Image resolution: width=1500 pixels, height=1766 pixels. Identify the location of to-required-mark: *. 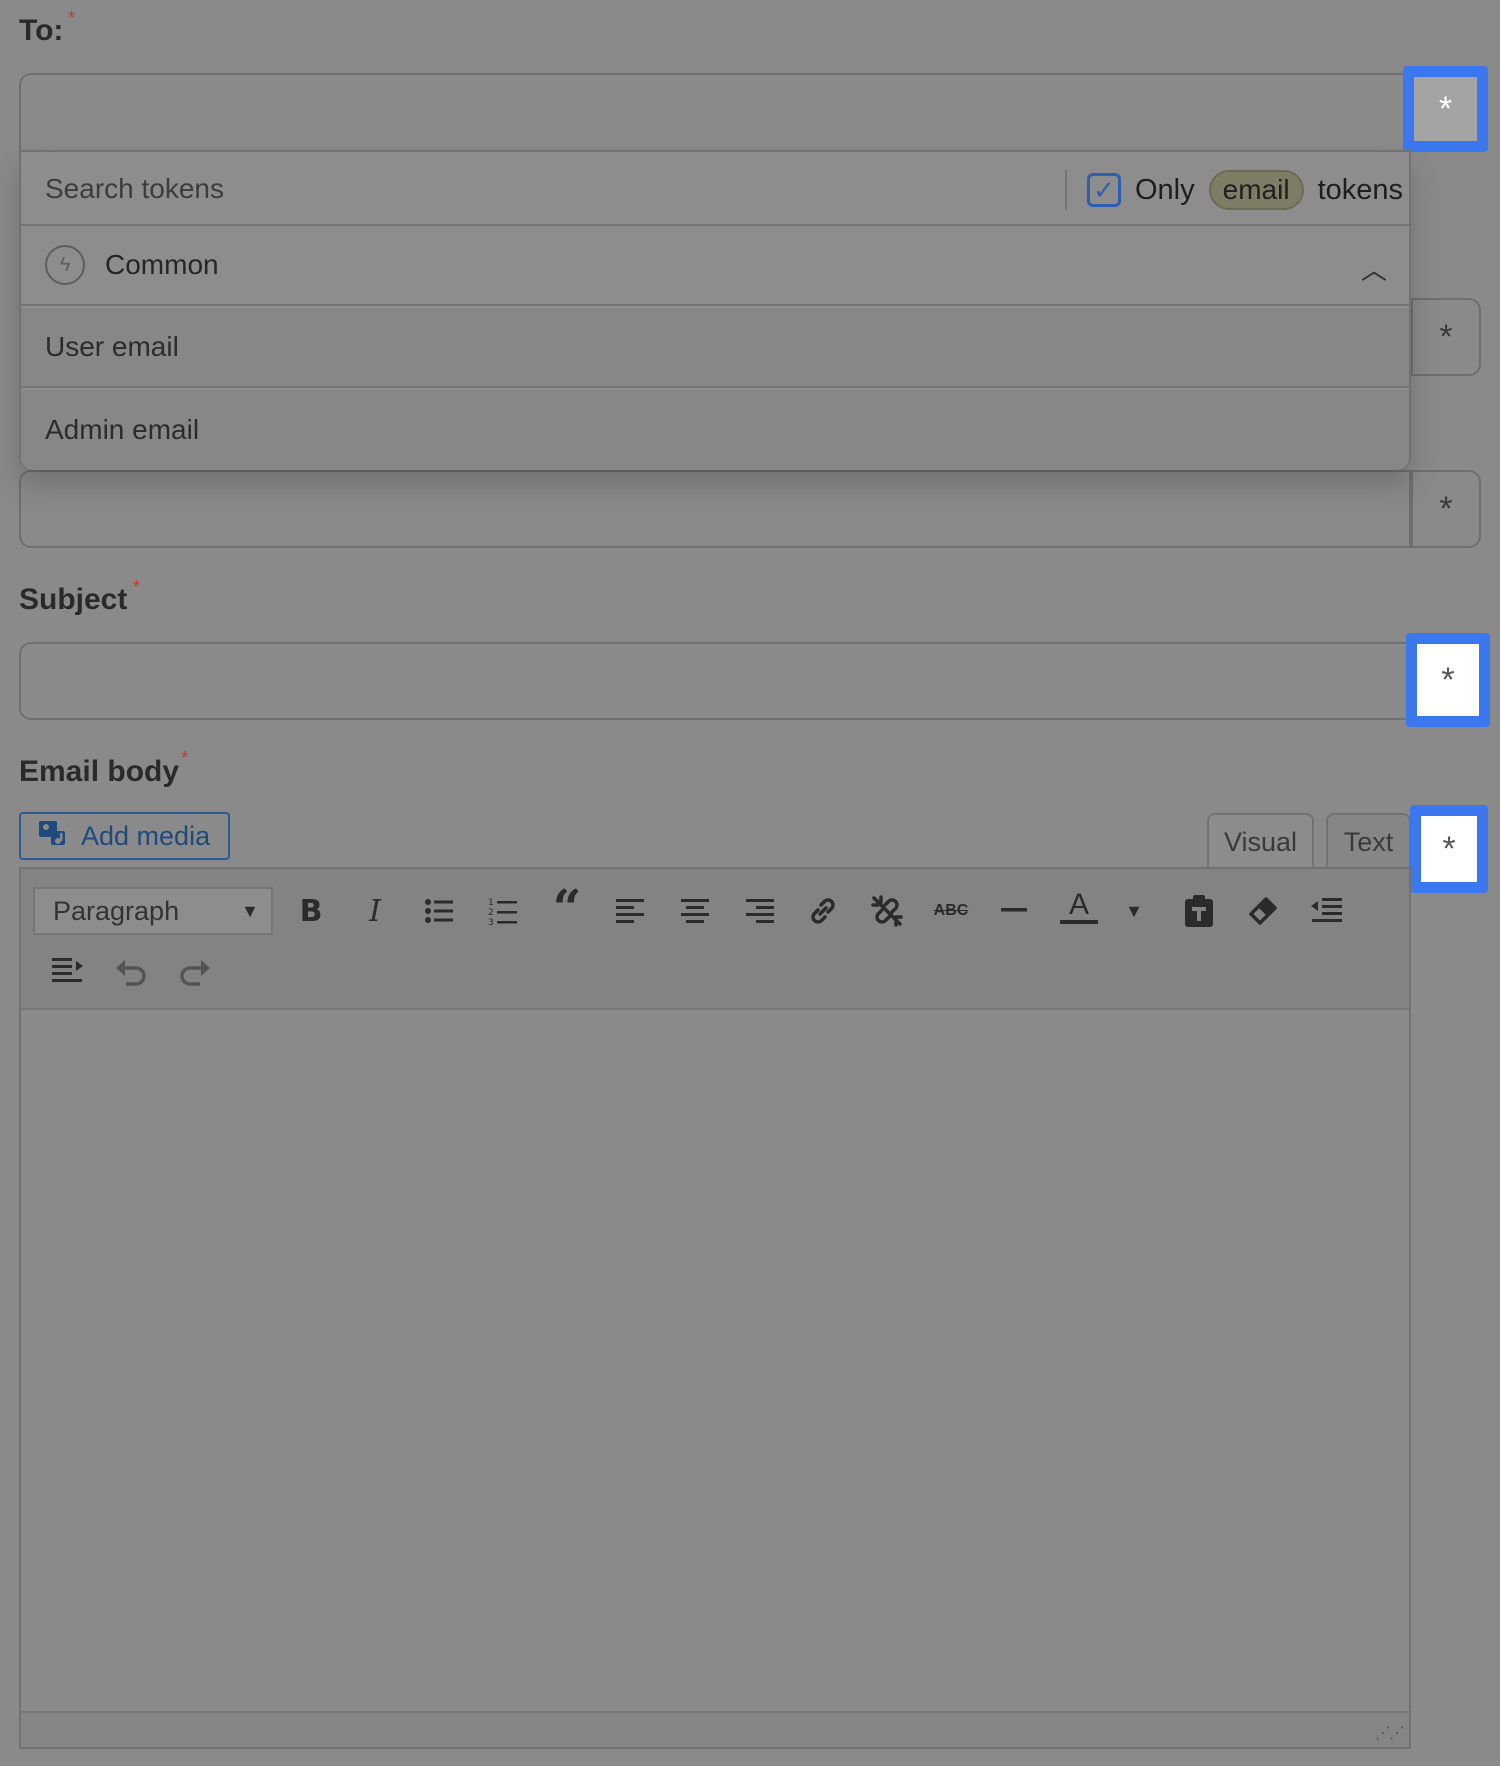
(72, 18).